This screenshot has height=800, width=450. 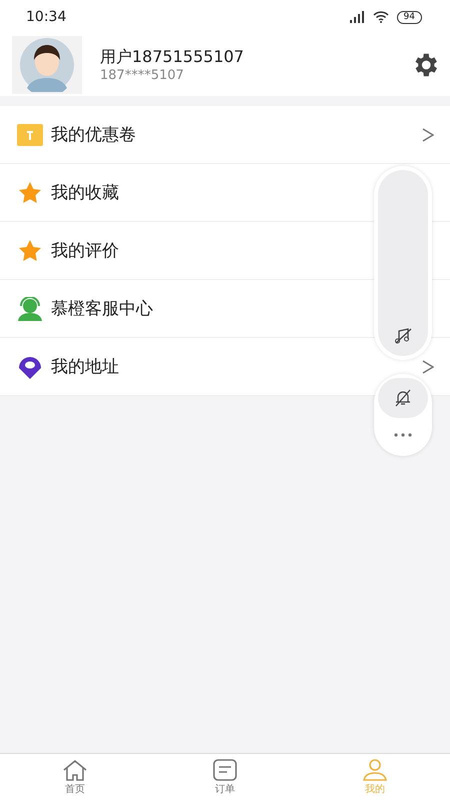 I want to click on person-icon, so click(x=375, y=769).